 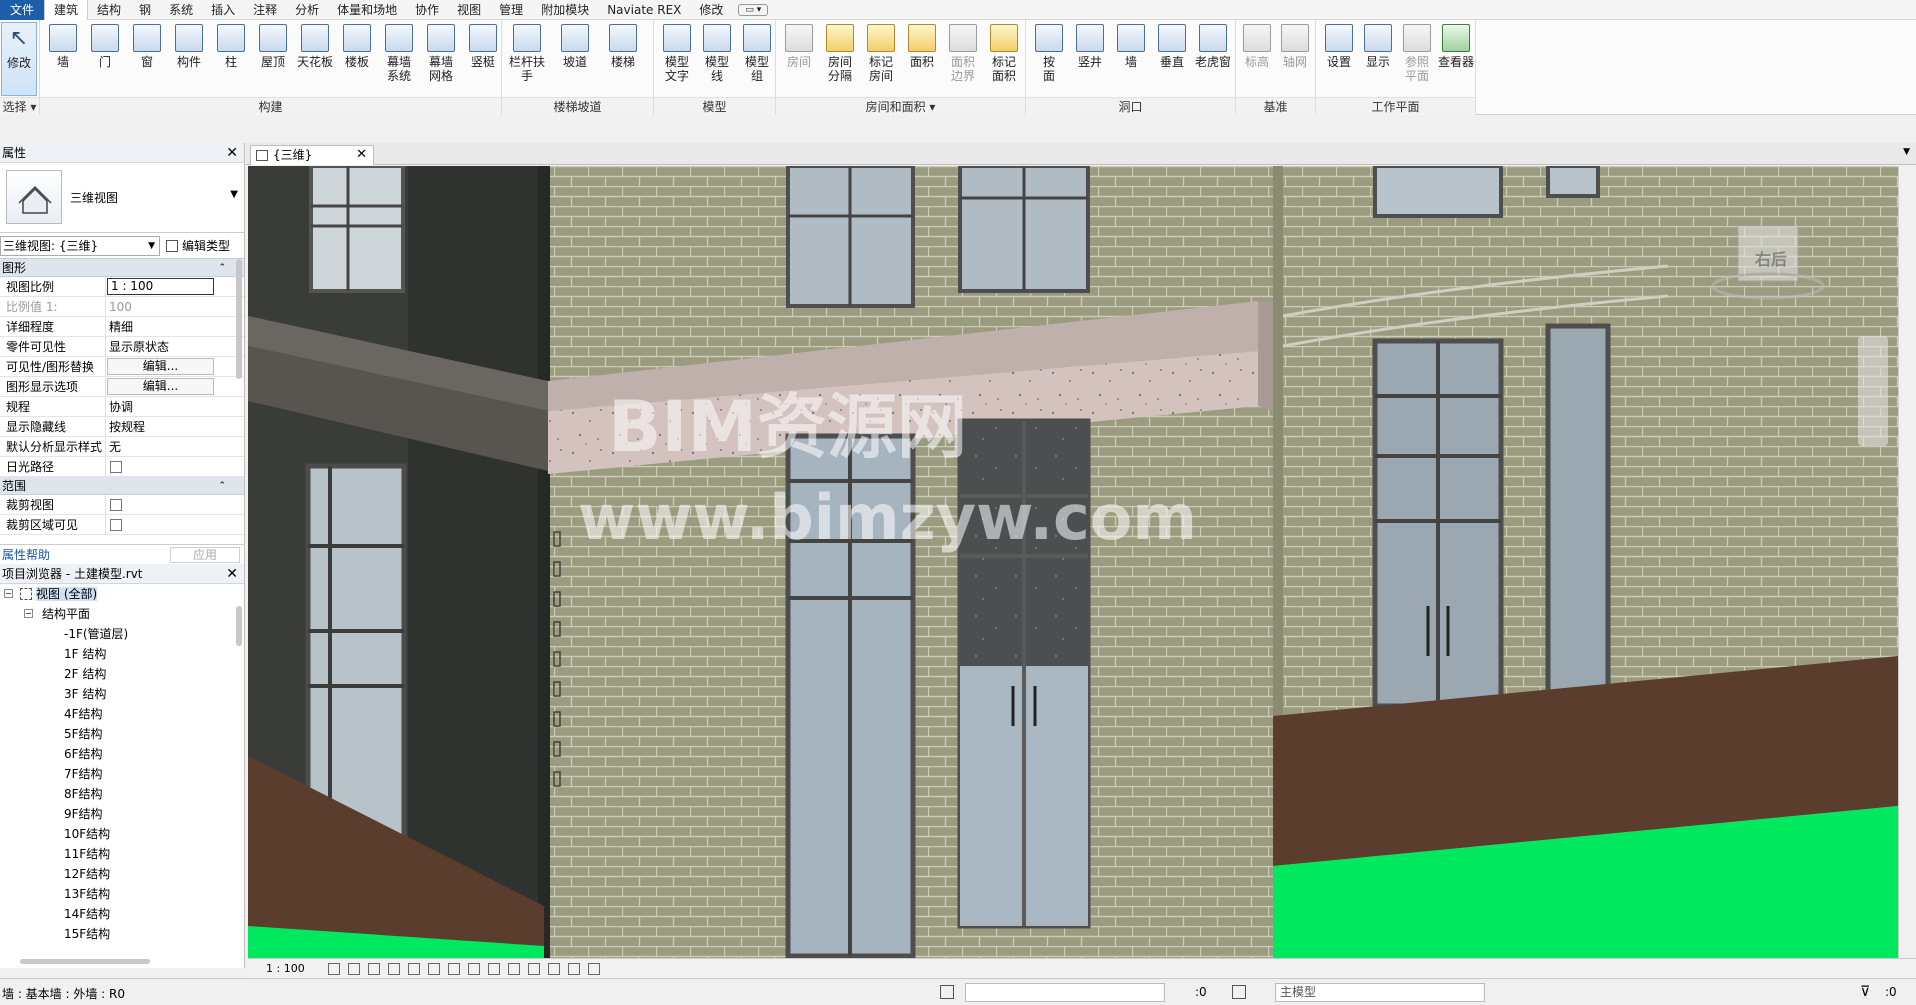 I want to click on properties-help-link: 属性帮助, so click(x=26, y=555).